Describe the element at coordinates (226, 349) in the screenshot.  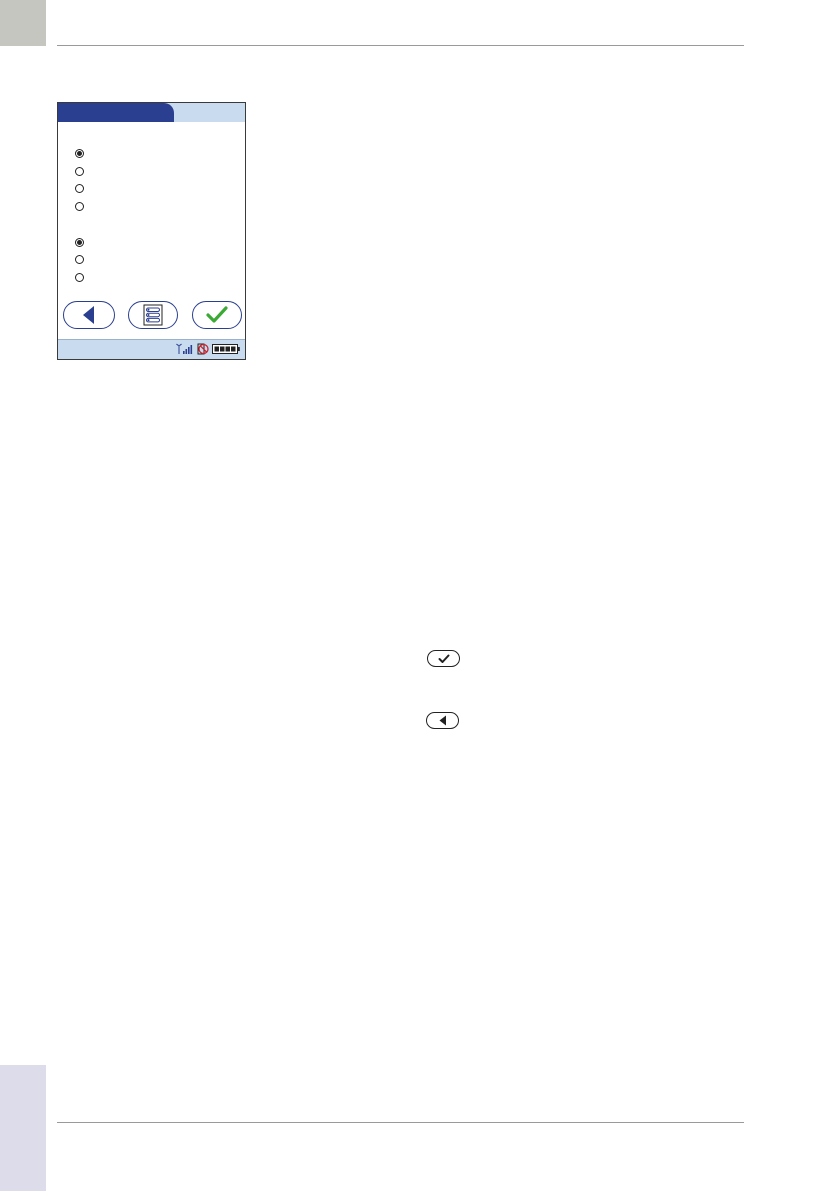
I see `battery-icon` at that location.